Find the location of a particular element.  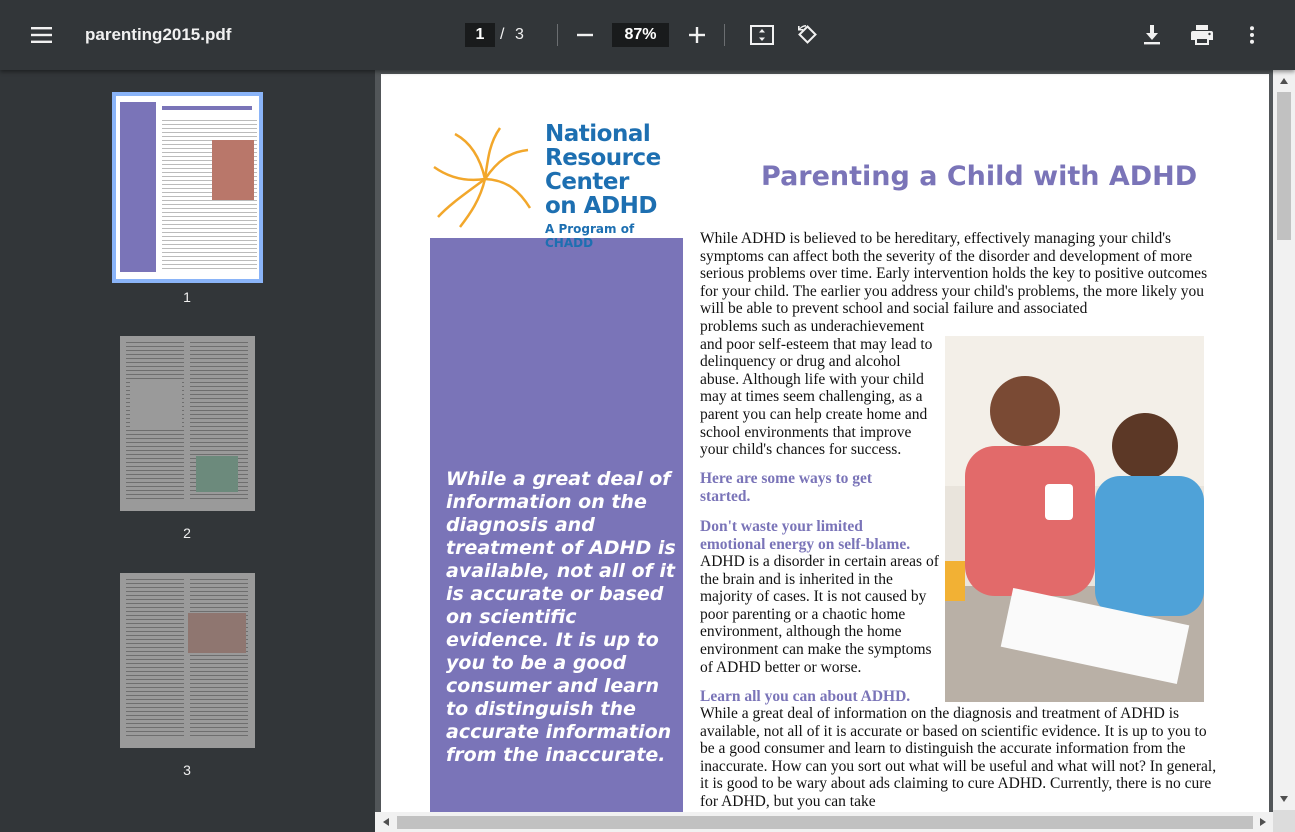

zoom-level-input: 87% is located at coordinates (640, 35).